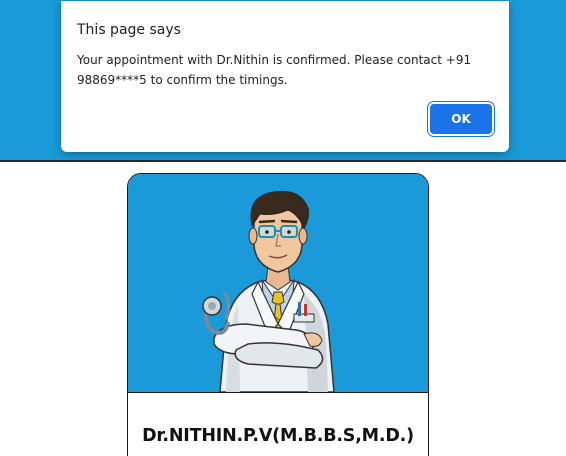 This screenshot has height=456, width=566. I want to click on card-image-divider, so click(278, 392).